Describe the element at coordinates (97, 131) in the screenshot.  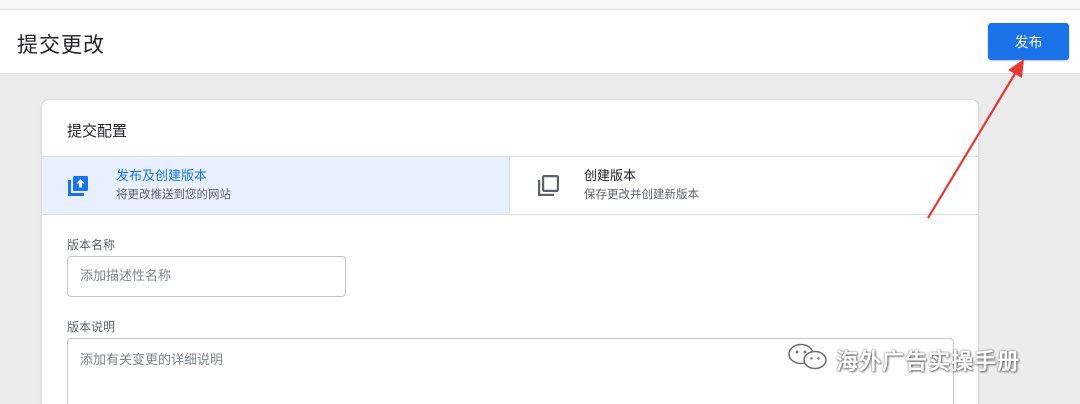
I see `card-title: 提交配置` at that location.